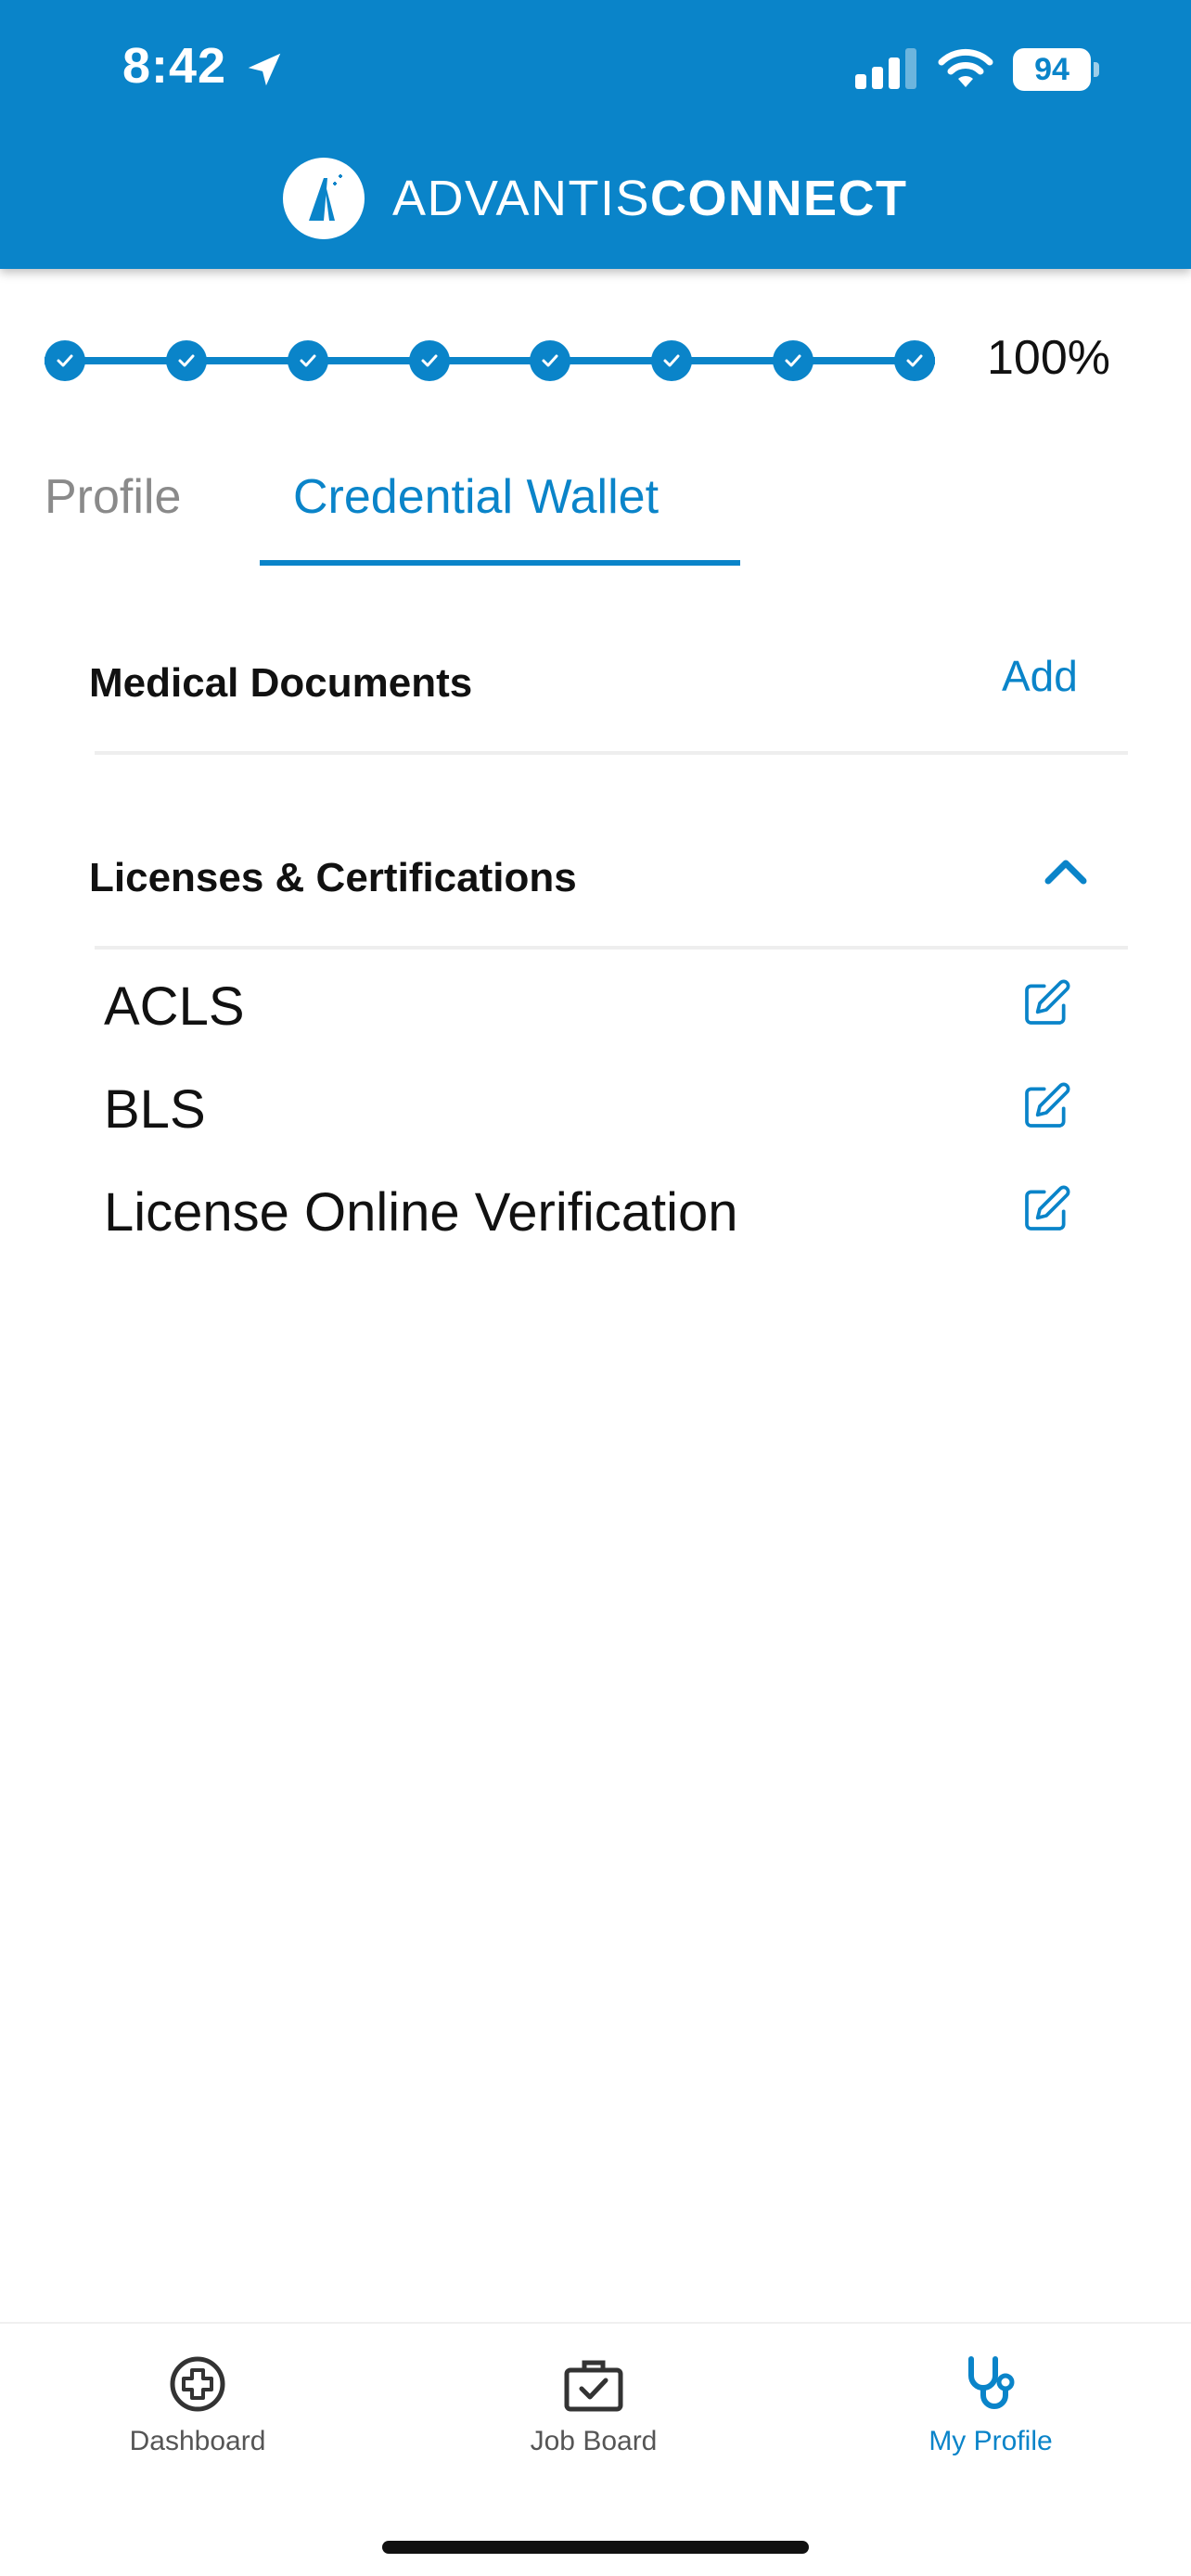  What do you see at coordinates (1066, 870) in the screenshot?
I see `chevron-up-icon` at bounding box center [1066, 870].